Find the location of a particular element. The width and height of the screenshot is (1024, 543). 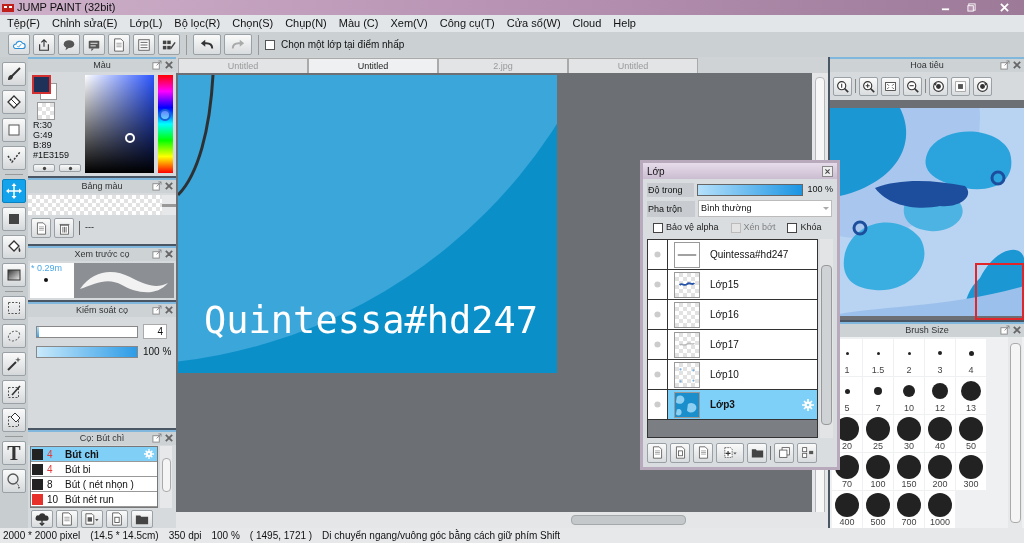

delete-swatch-button is located at coordinates (64, 228).